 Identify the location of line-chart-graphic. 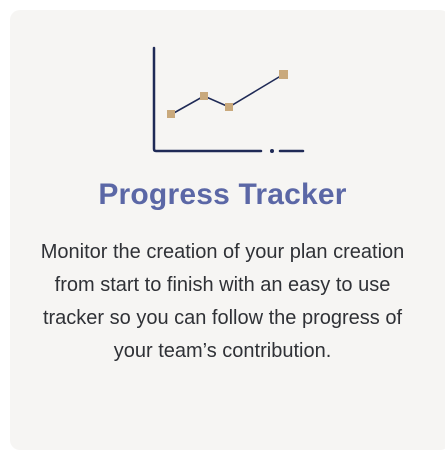
(228, 99).